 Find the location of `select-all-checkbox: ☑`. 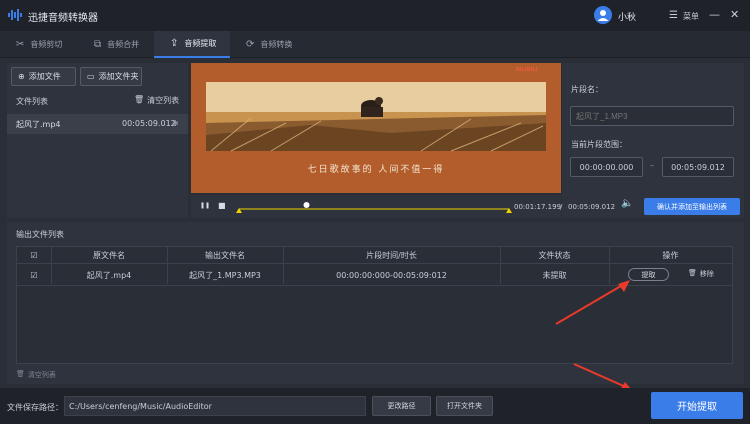

select-all-checkbox: ☑ is located at coordinates (34, 255).